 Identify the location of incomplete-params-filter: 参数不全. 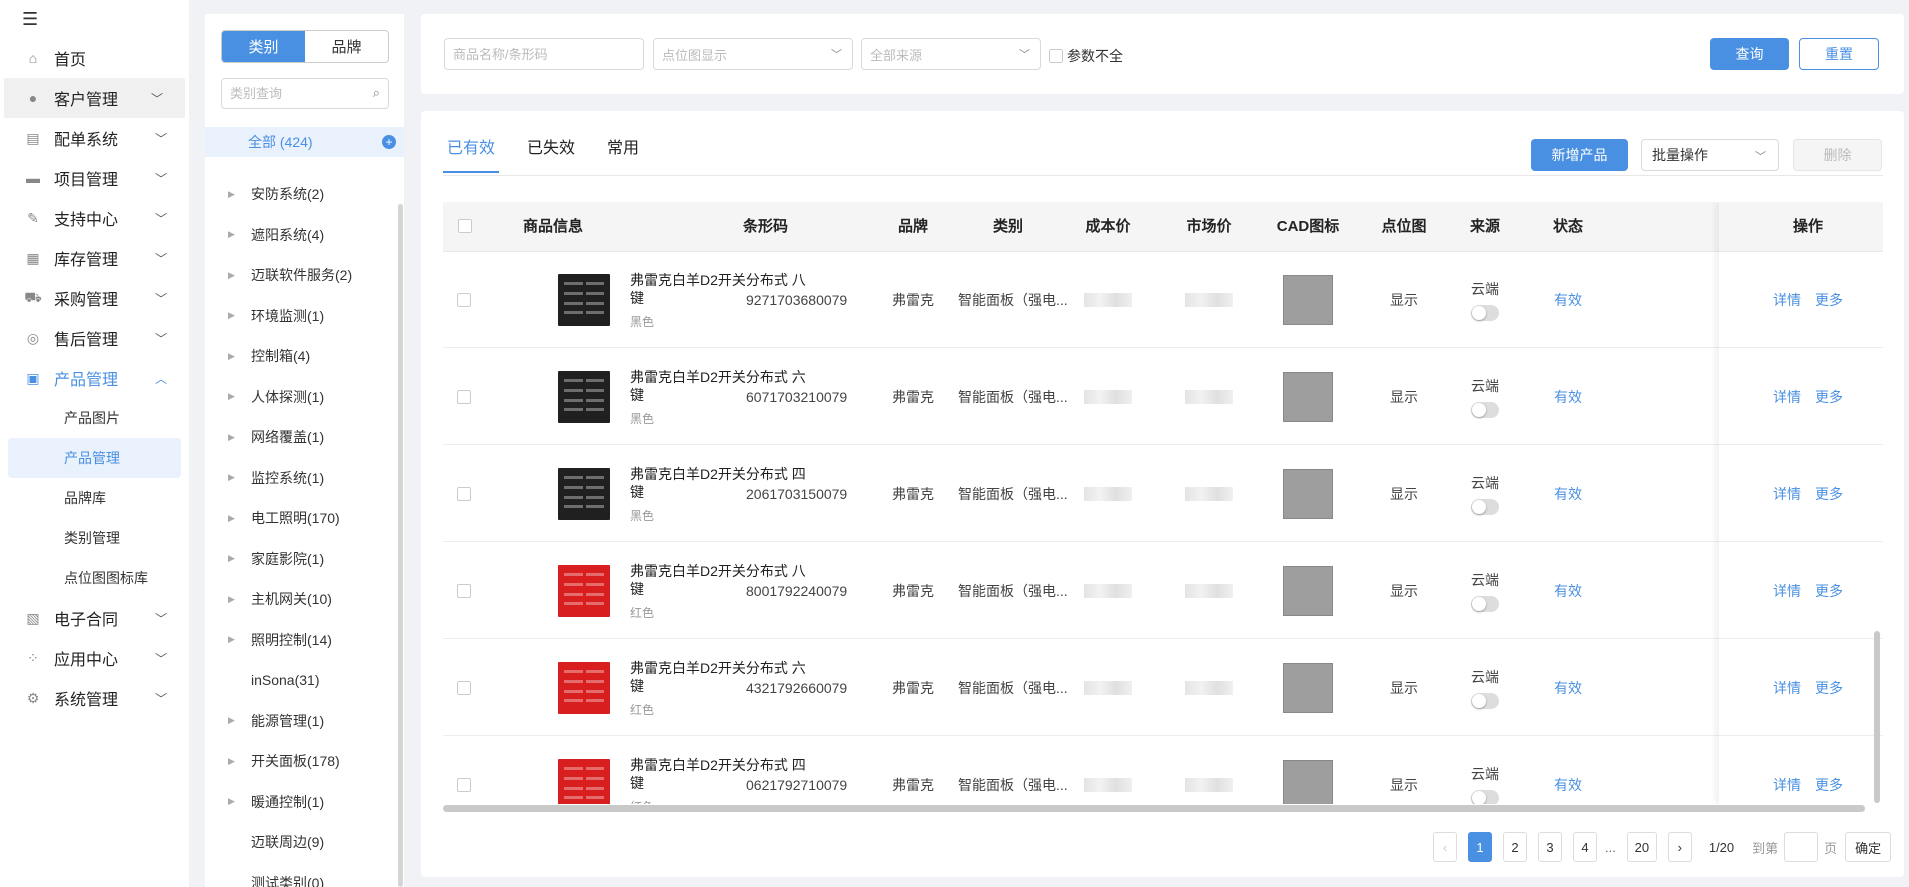
(1086, 56).